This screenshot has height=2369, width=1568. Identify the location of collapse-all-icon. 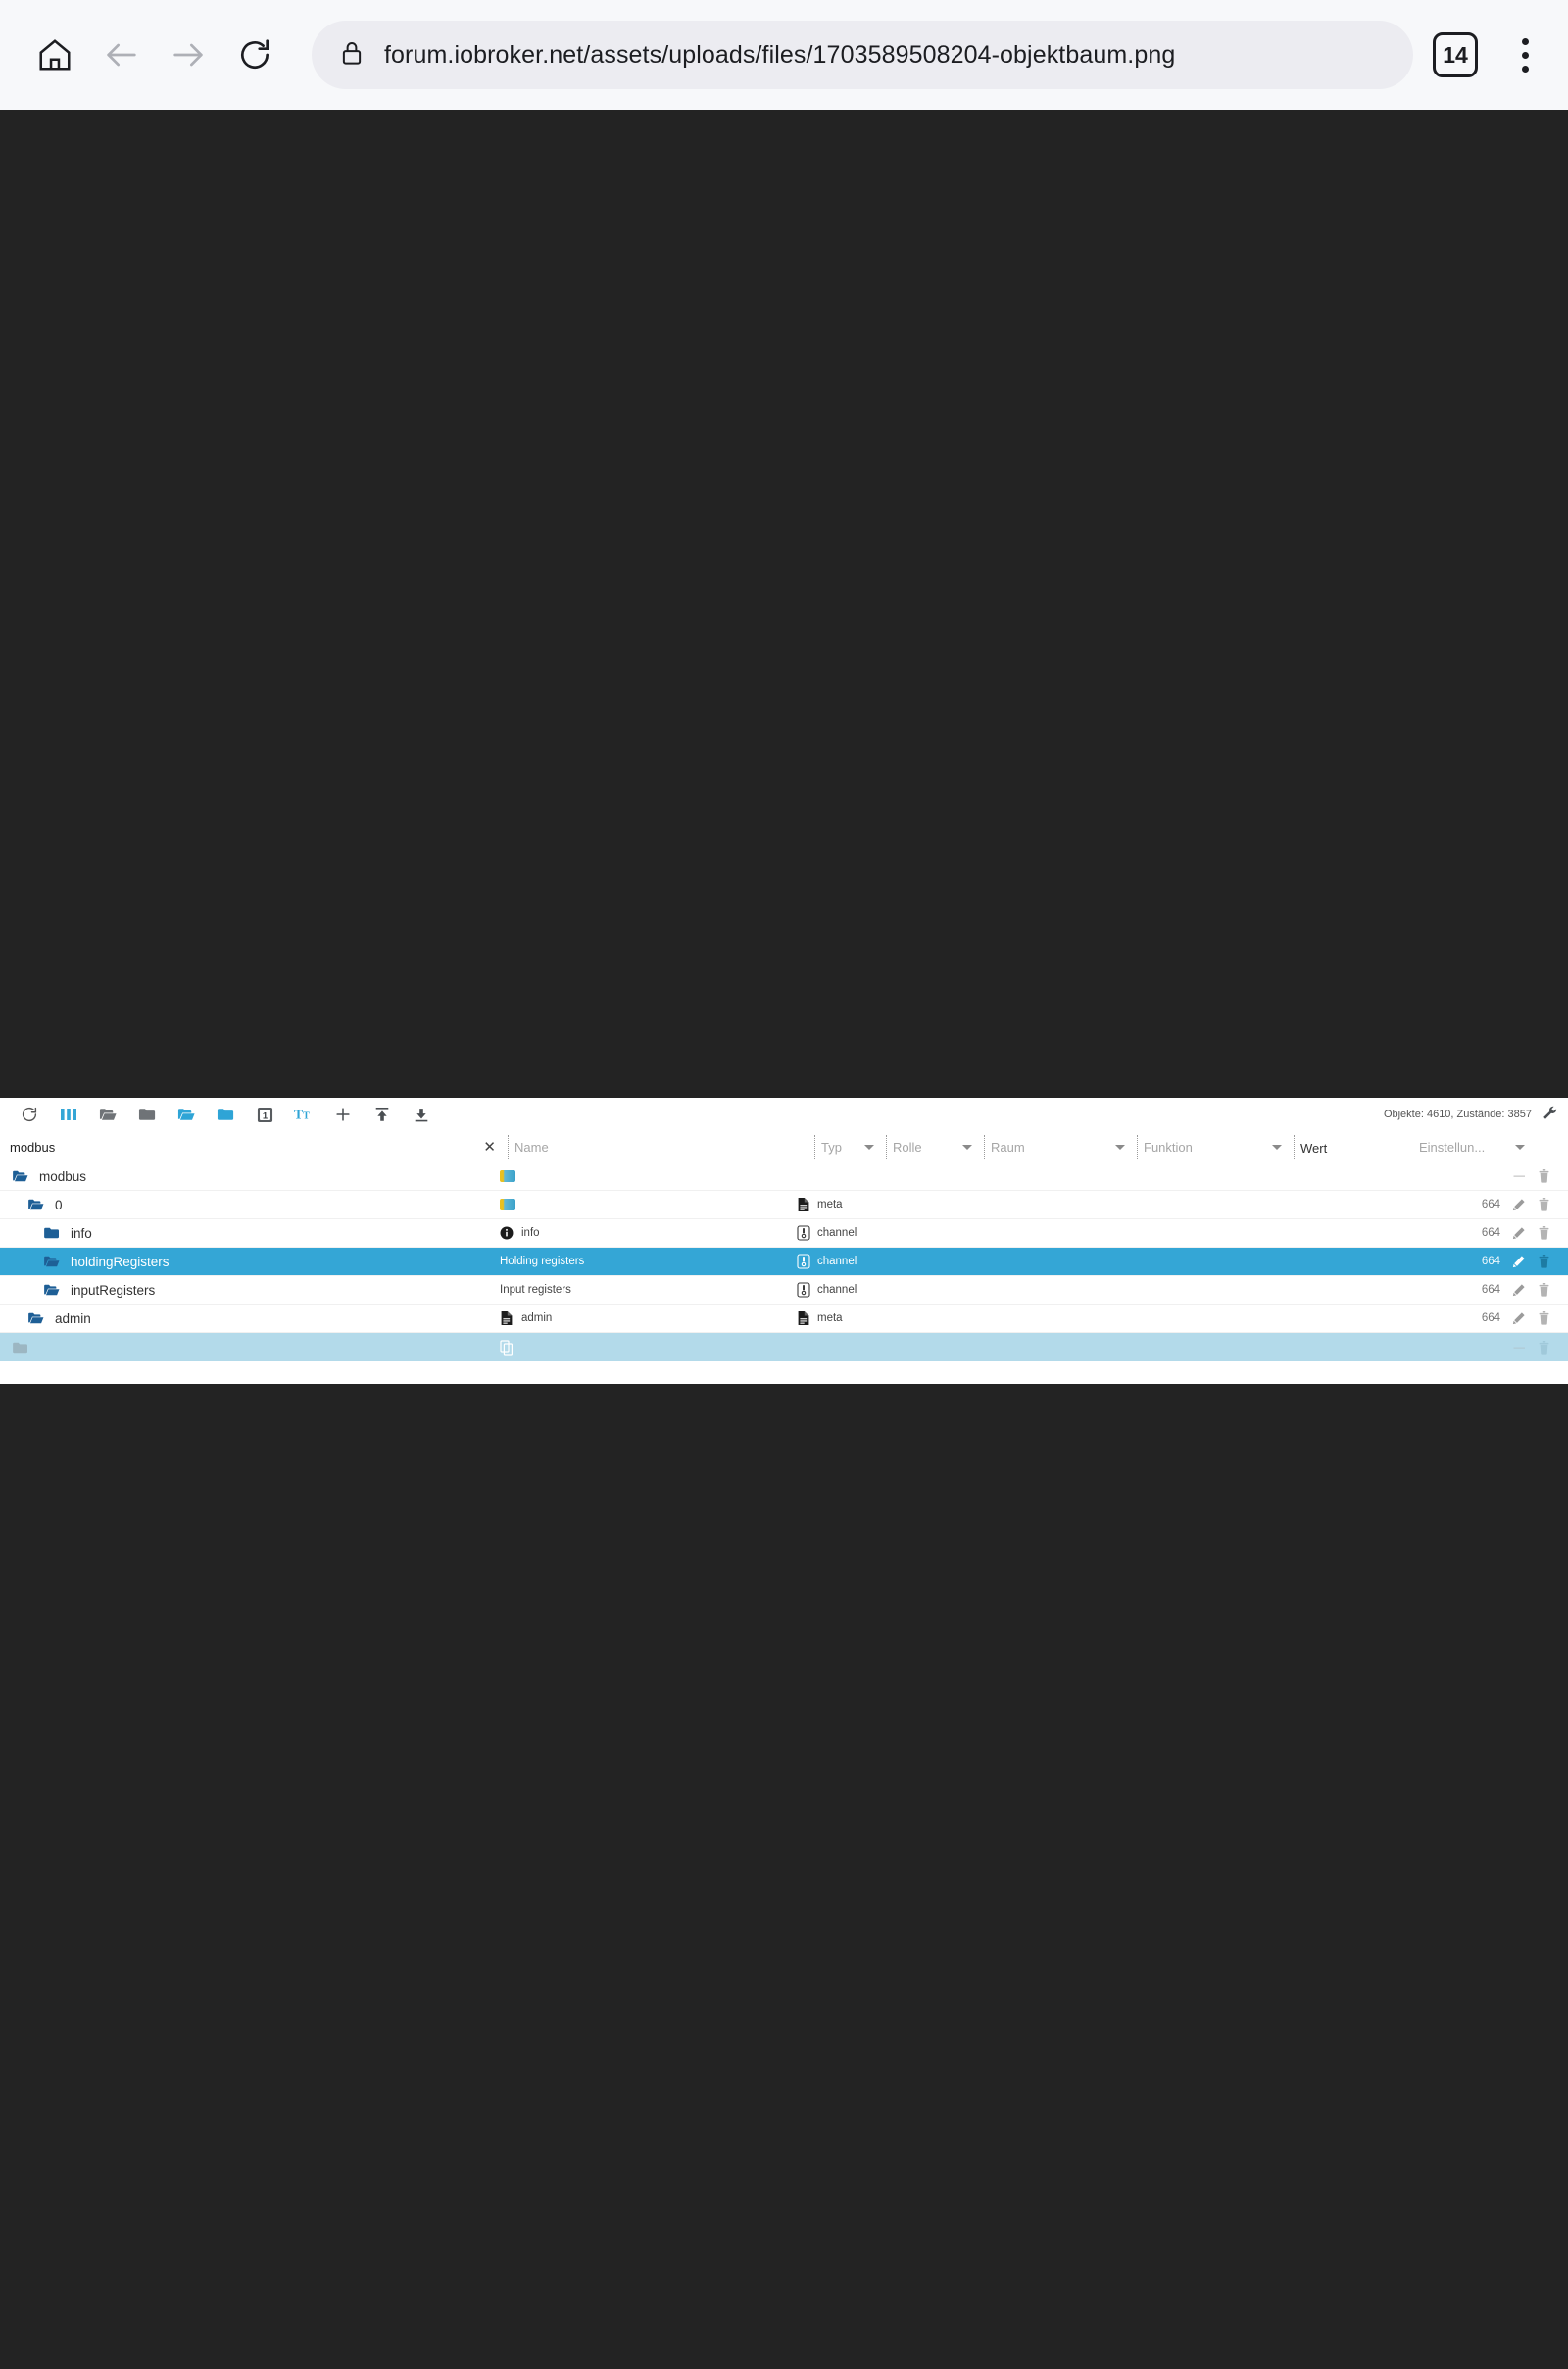
(147, 1114).